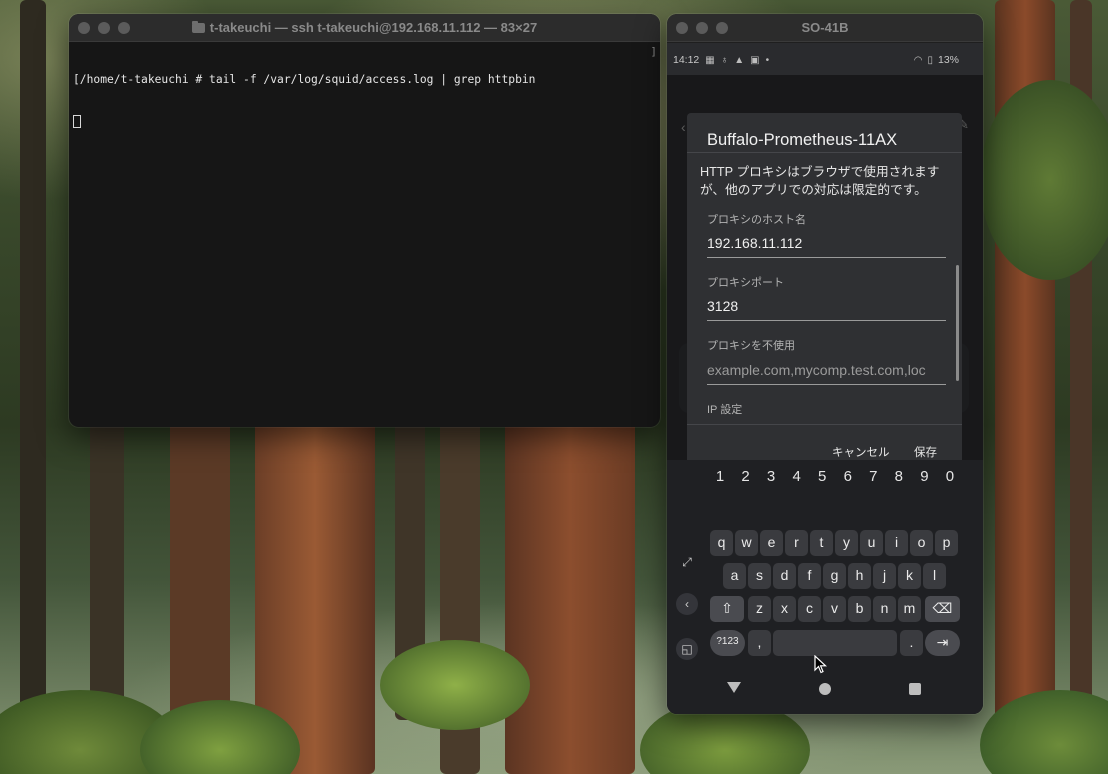 The image size is (1108, 774). Describe the element at coordinates (835, 476) in the screenshot. I see `number-row: 1 2 3 4 5 6 7 8 9 0` at that location.